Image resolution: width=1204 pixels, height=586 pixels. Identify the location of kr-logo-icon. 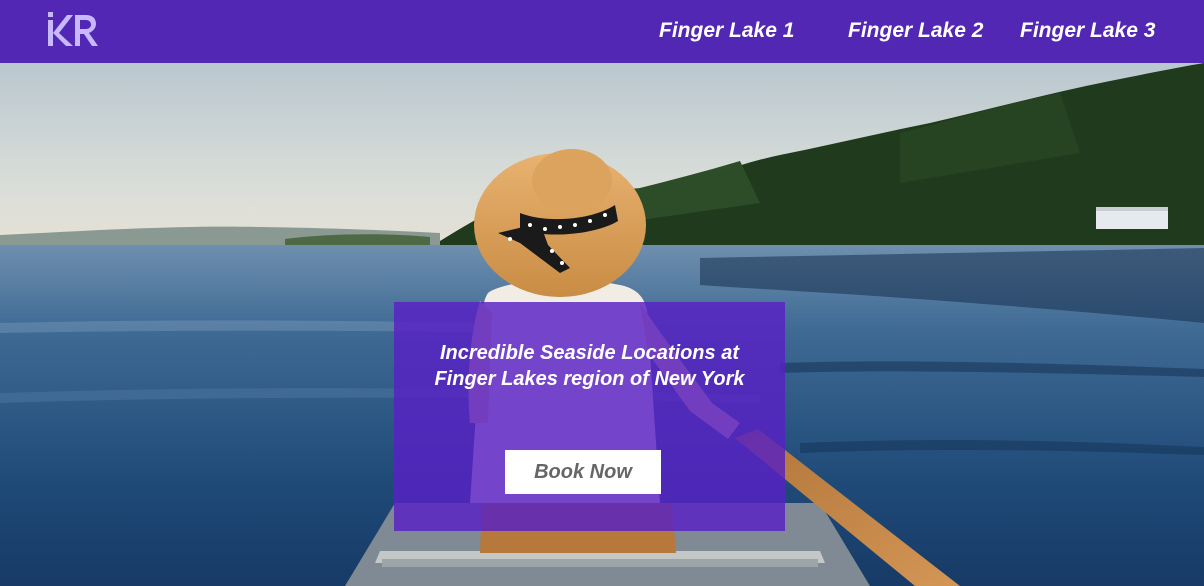
(73, 29).